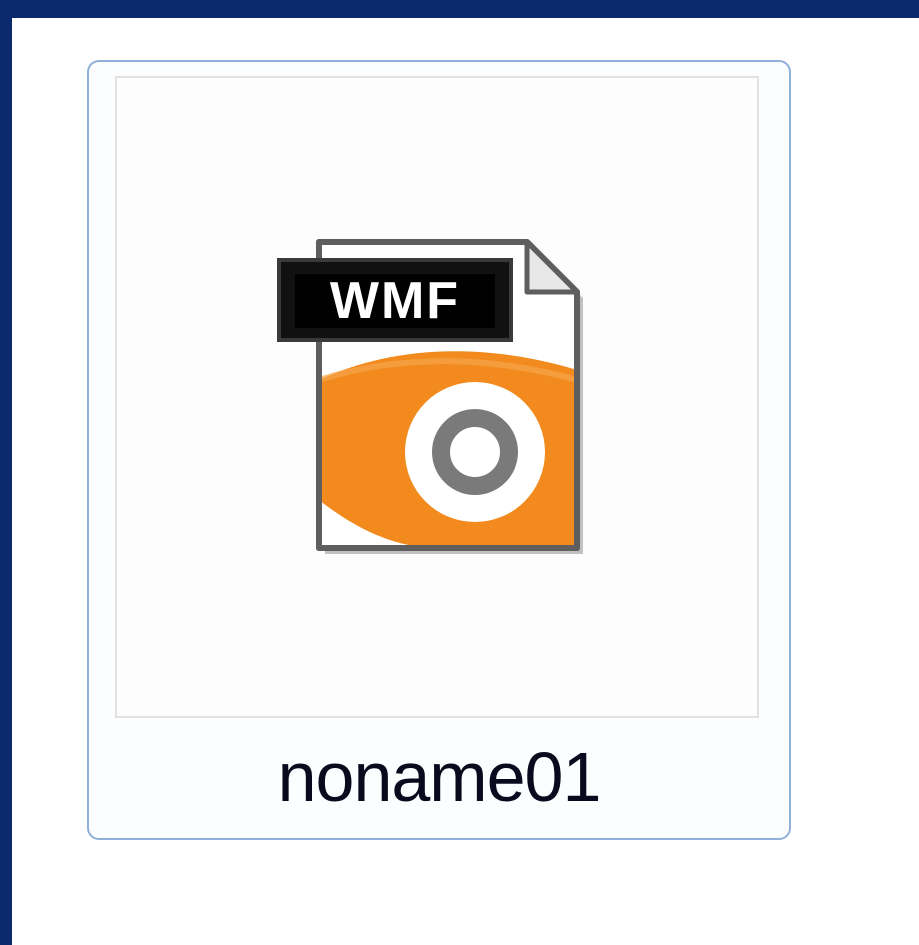 The height and width of the screenshot is (945, 919). I want to click on file-type-badge-text: WMF, so click(395, 301).